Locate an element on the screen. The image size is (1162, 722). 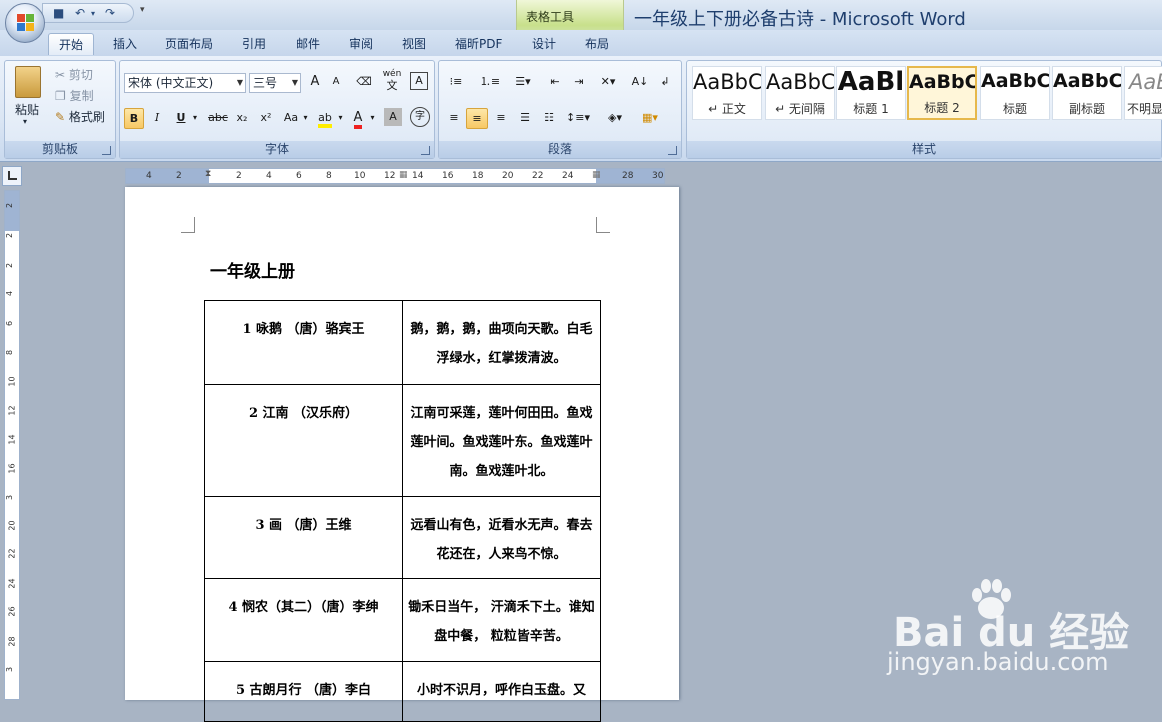
poem-content-cell: 江南可采莲，莲叶何田田。鱼戏莲叶间。鱼戏莲叶东。鱼戏莲叶南。鱼戏莲叶北。 is located at coordinates (501, 440).